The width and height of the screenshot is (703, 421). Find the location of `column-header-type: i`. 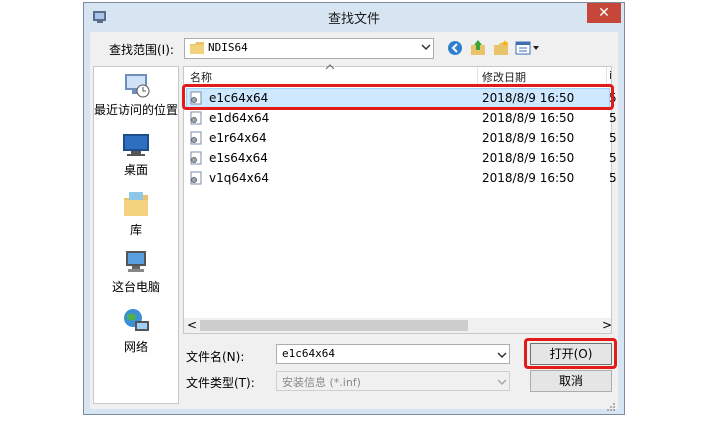

column-header-type: i is located at coordinates (610, 75).